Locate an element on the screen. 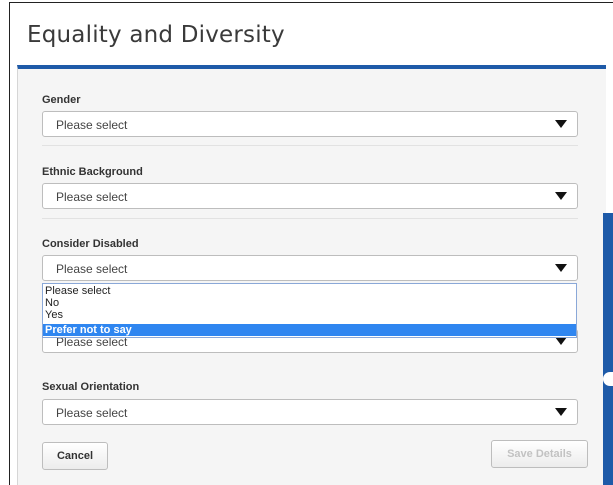 Image resolution: width=613 pixels, height=485 pixels. dropdown-option-prefer-not-to-say: Prefer not to say is located at coordinates (309, 330).